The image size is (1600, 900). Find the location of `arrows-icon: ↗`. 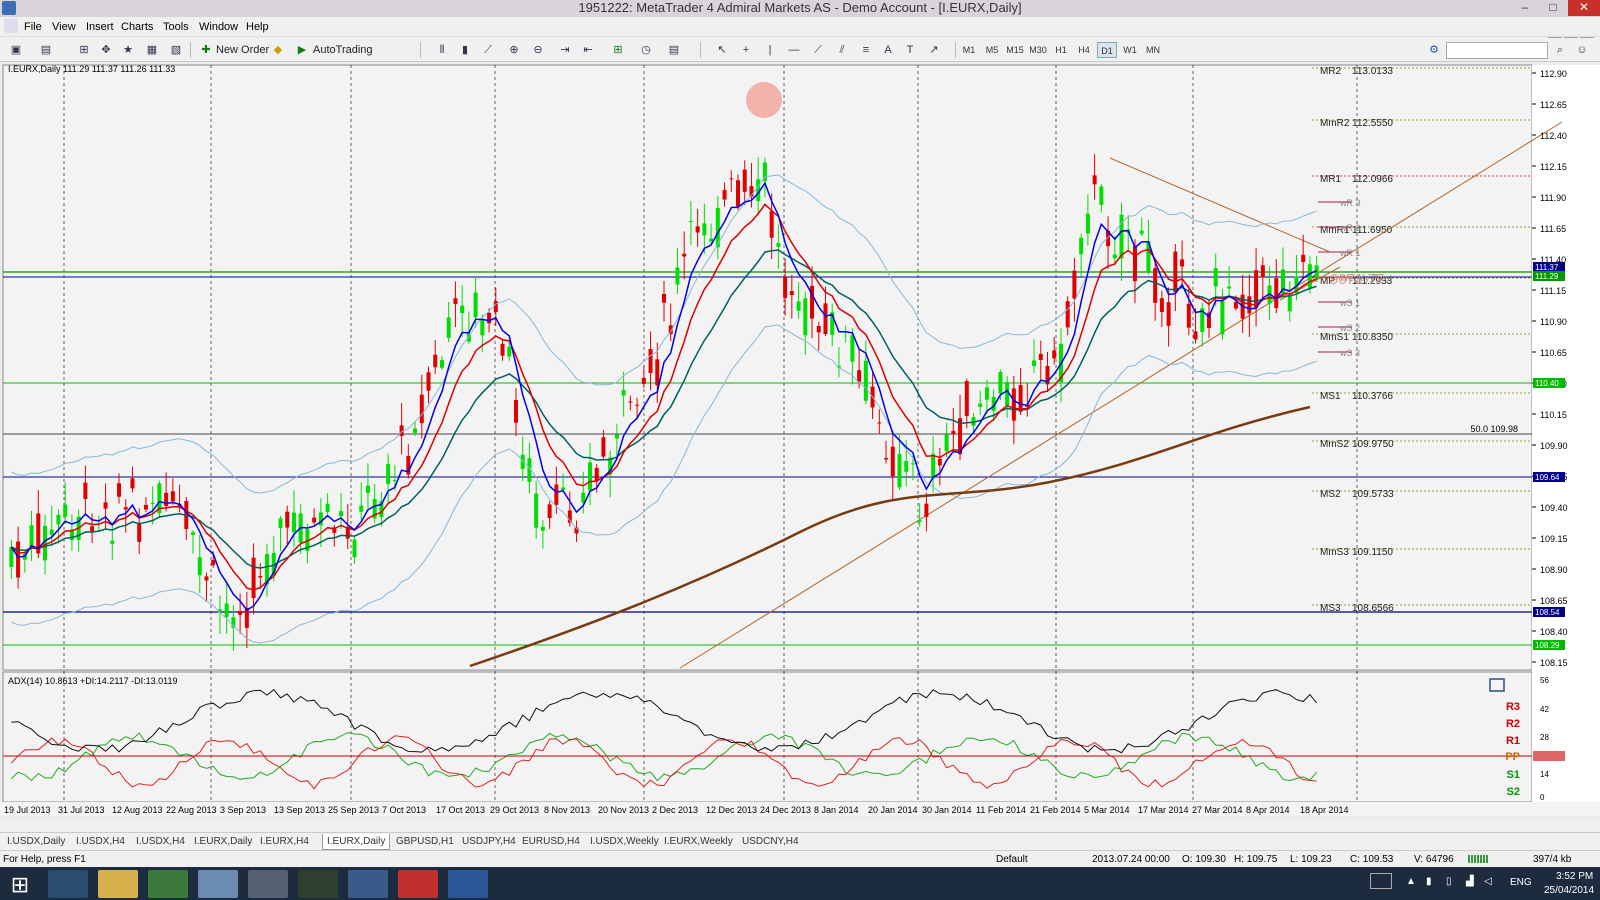

arrows-icon: ↗ is located at coordinates (934, 50).